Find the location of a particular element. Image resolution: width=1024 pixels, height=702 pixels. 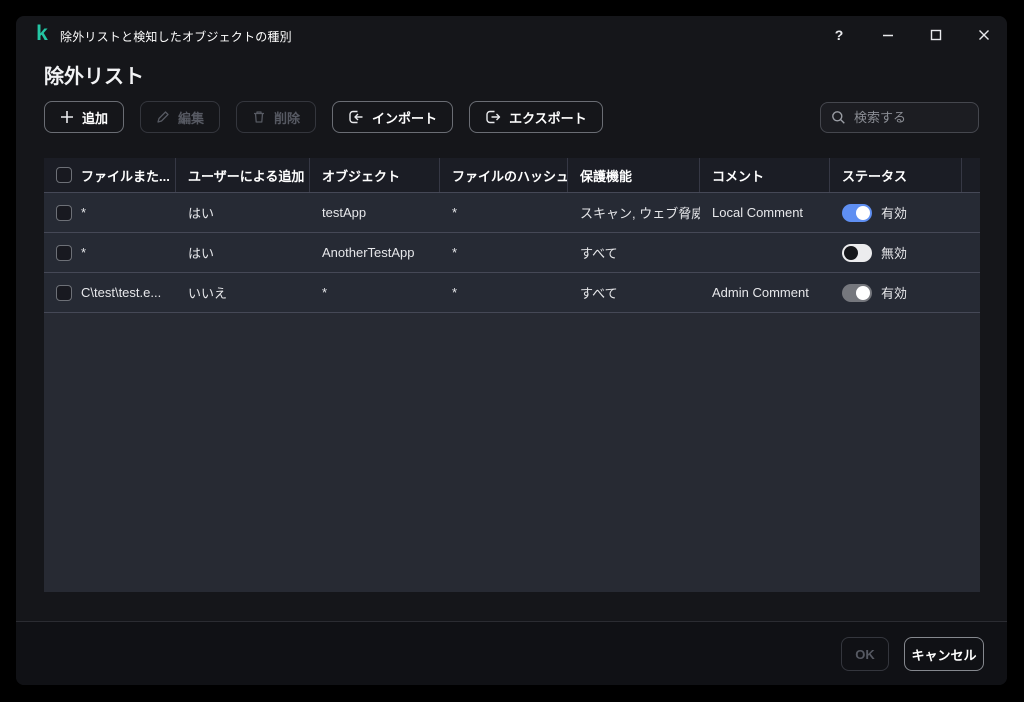

kaspersky-logo-icon: k is located at coordinates (42, 33).